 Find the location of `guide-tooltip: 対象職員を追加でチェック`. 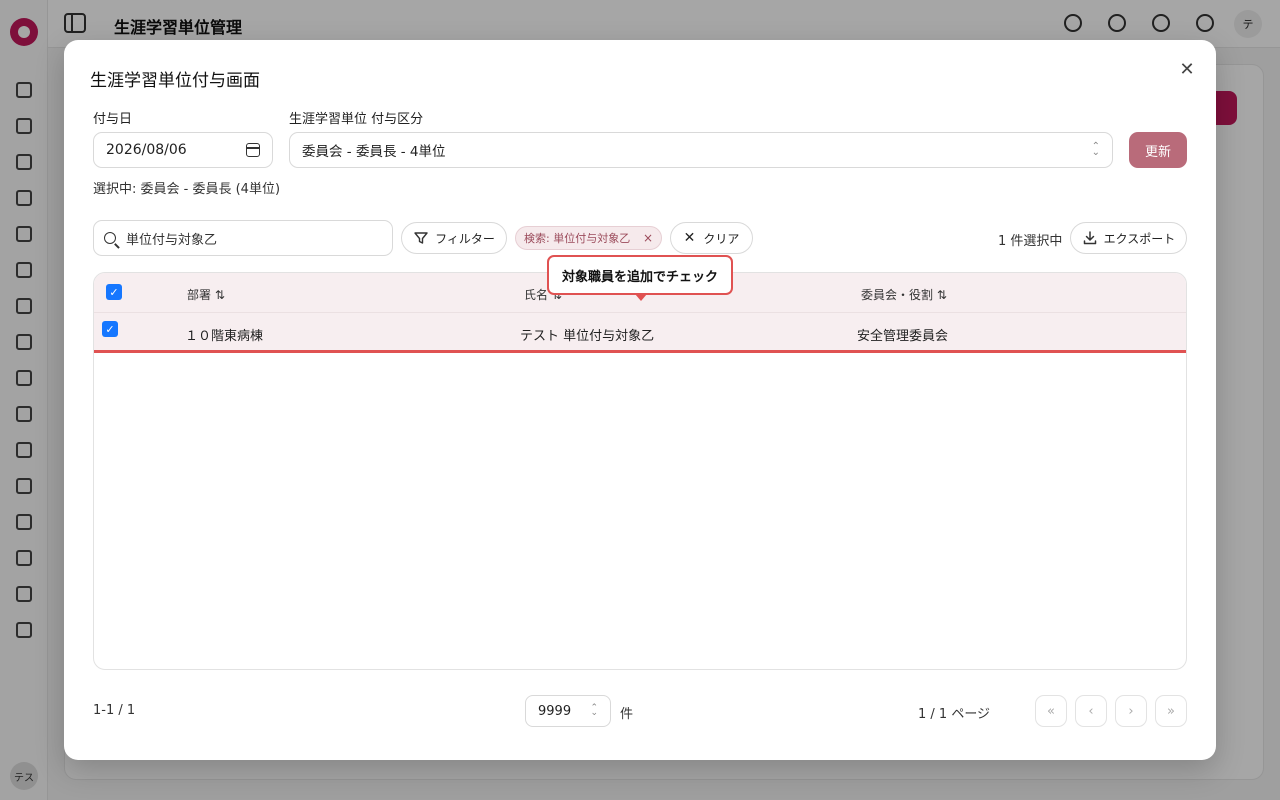

guide-tooltip: 対象職員を追加でチェック is located at coordinates (640, 278).